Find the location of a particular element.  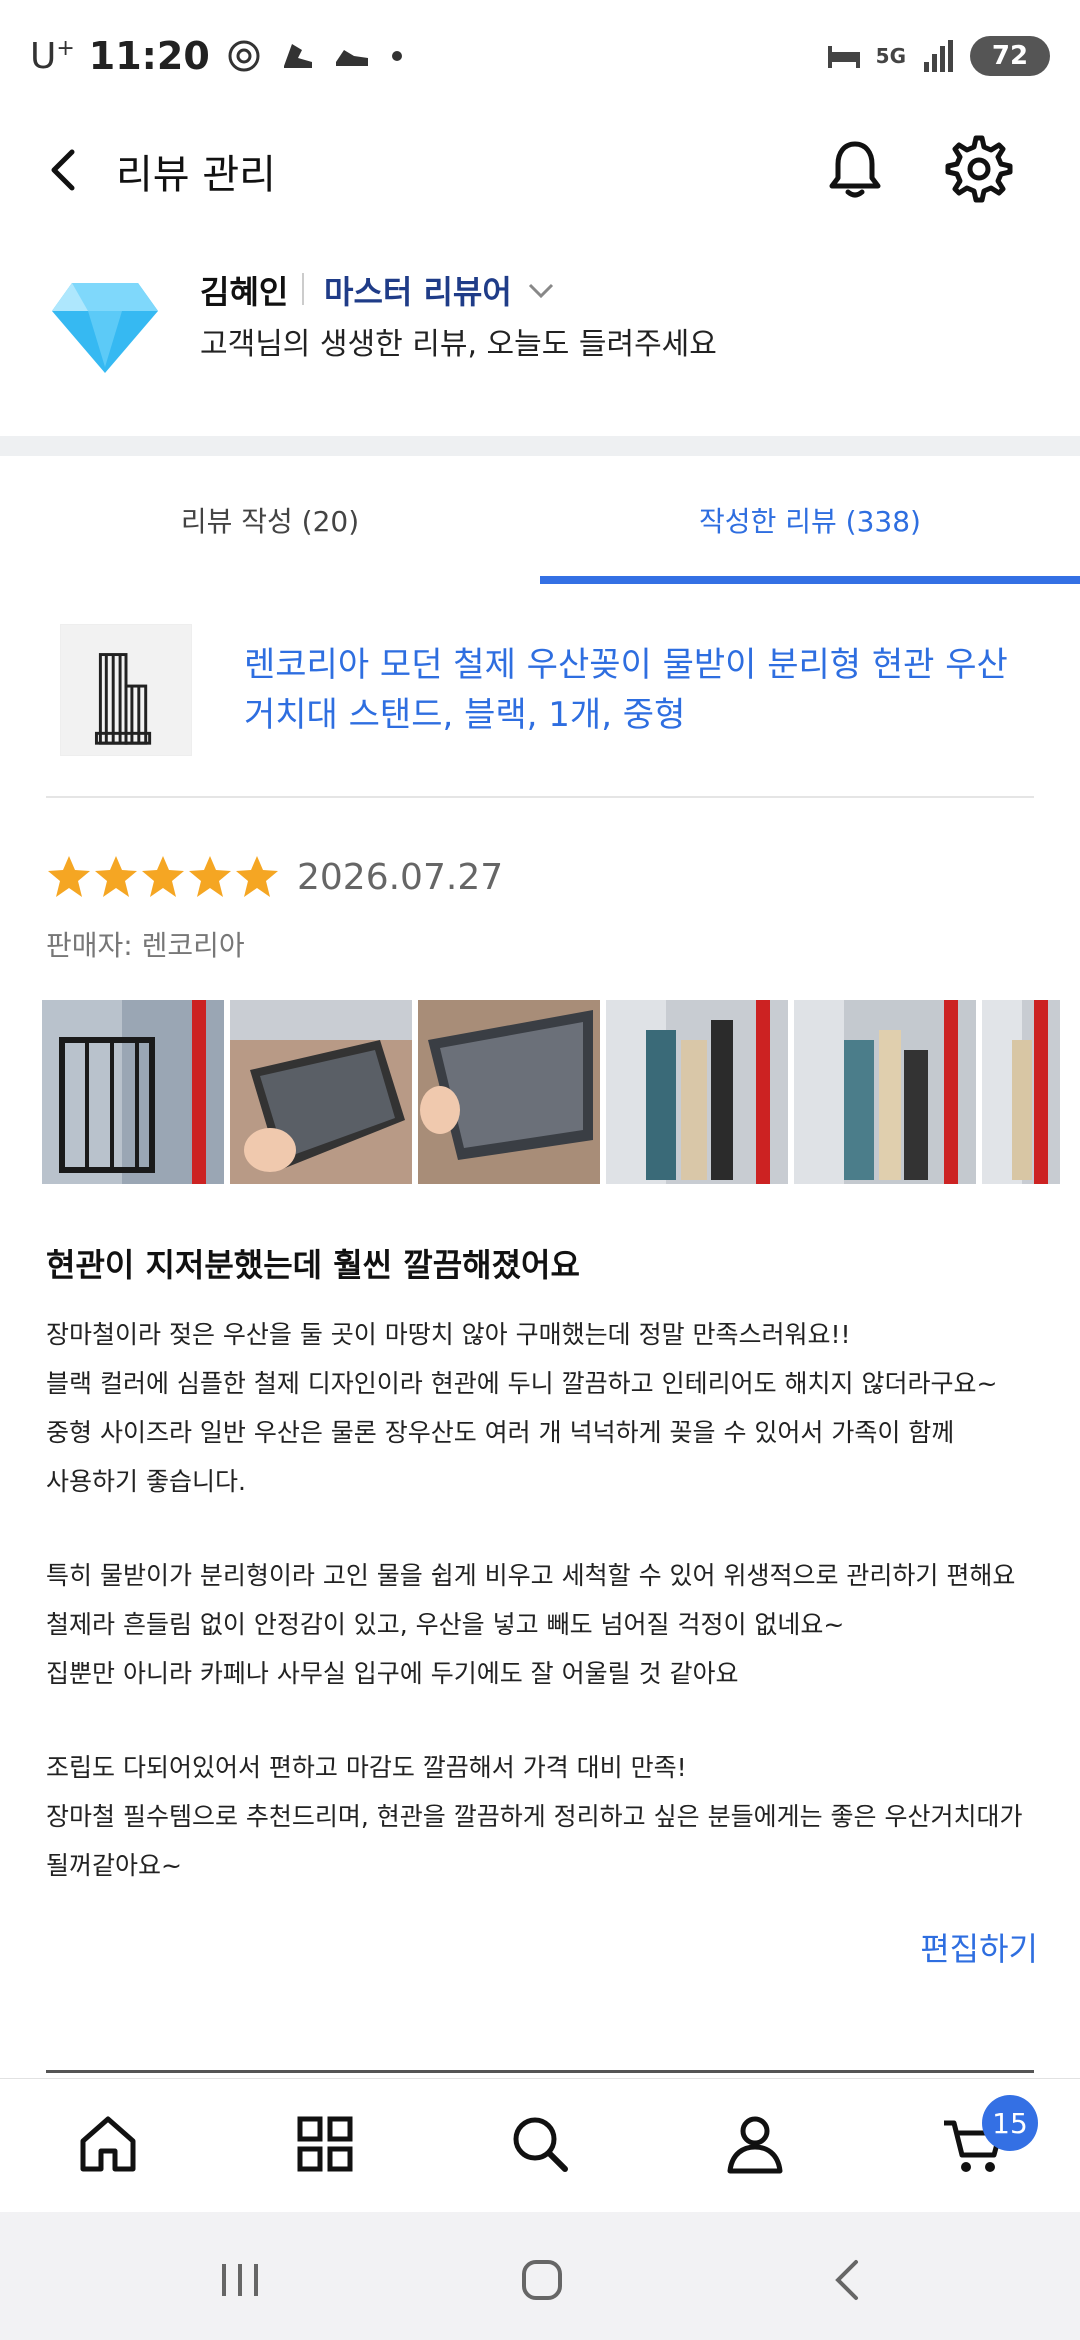

chatgpt-icon is located at coordinates (244, 56).